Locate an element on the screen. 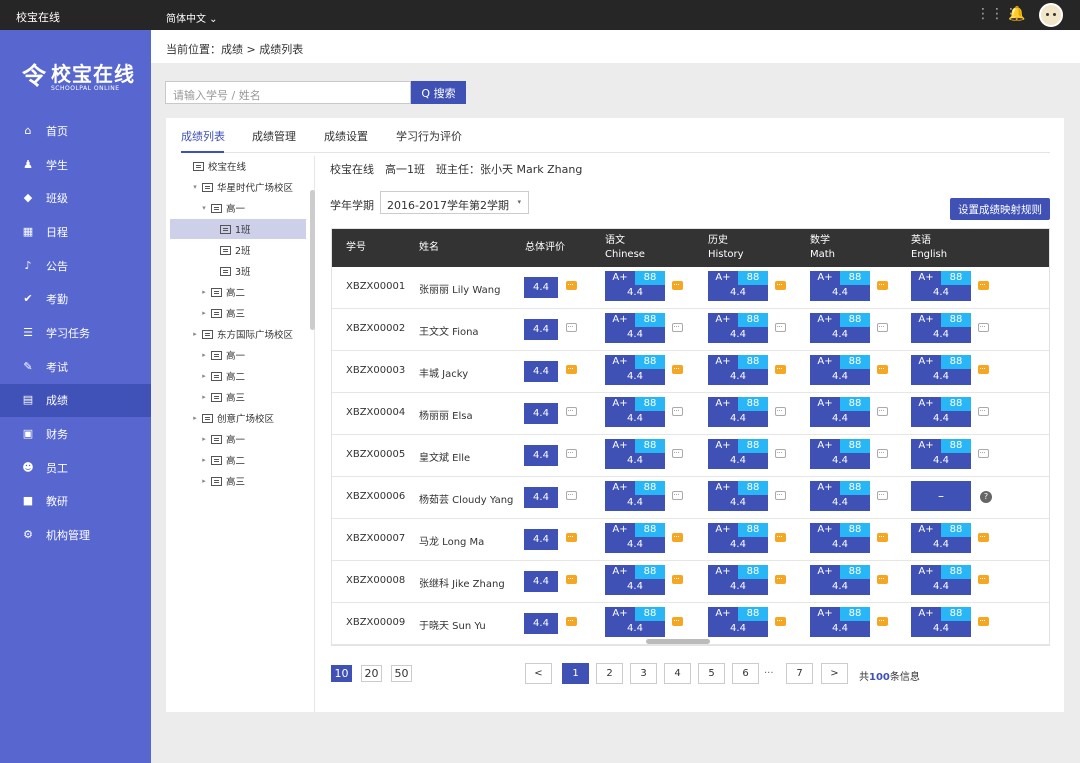 The image size is (1080, 763). grade-mapping-button: 设置成绩映射规则 is located at coordinates (1000, 209).